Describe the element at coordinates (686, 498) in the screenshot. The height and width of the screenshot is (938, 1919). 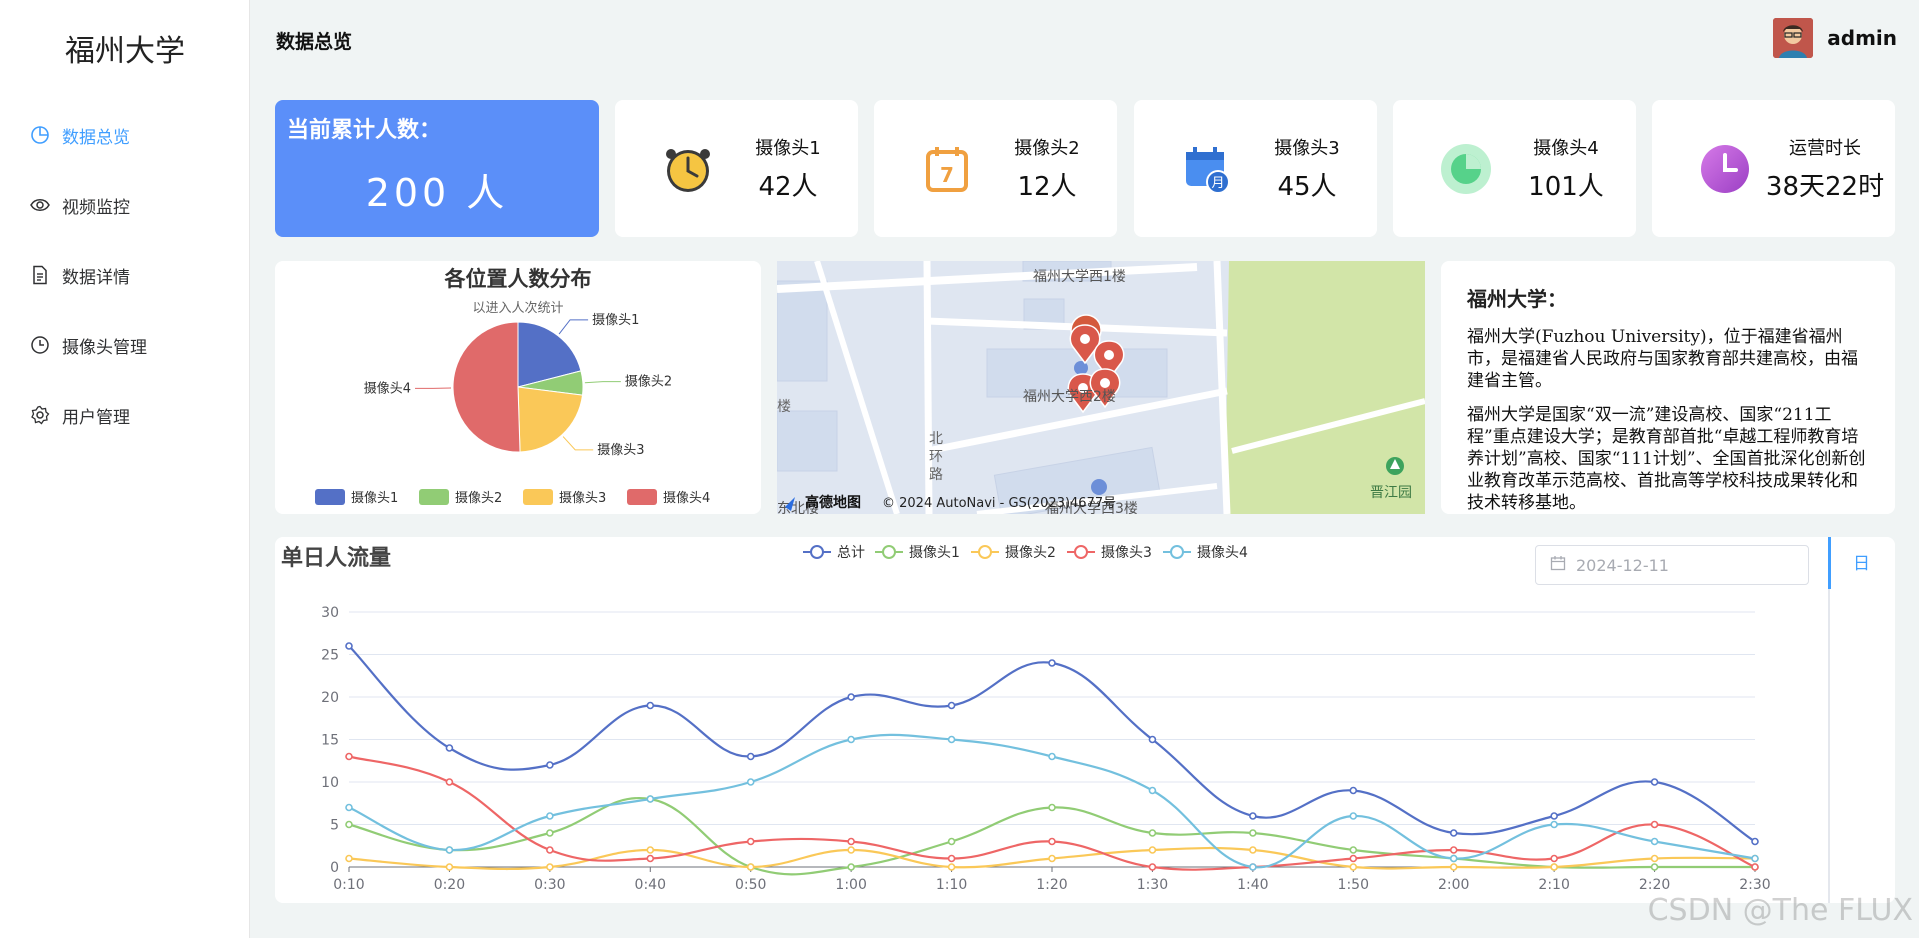
I see `pie-legend-label: 摄像头4` at that location.